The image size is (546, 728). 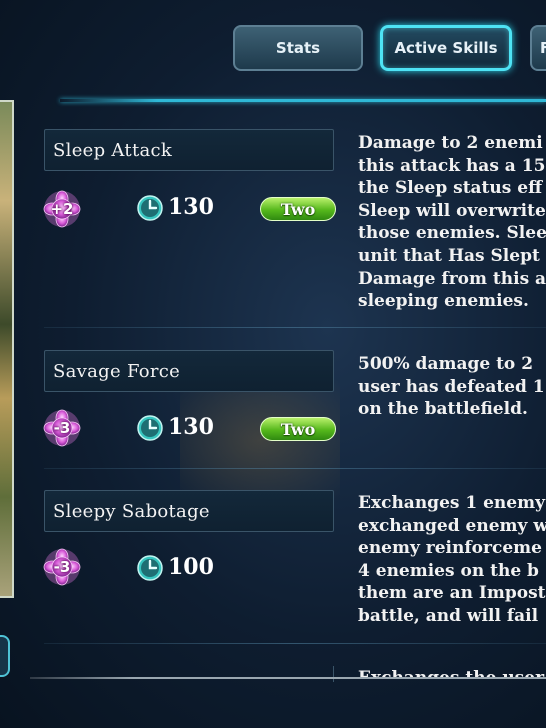 What do you see at coordinates (452, 278) in the screenshot?
I see `description-line: Damage from this a` at bounding box center [452, 278].